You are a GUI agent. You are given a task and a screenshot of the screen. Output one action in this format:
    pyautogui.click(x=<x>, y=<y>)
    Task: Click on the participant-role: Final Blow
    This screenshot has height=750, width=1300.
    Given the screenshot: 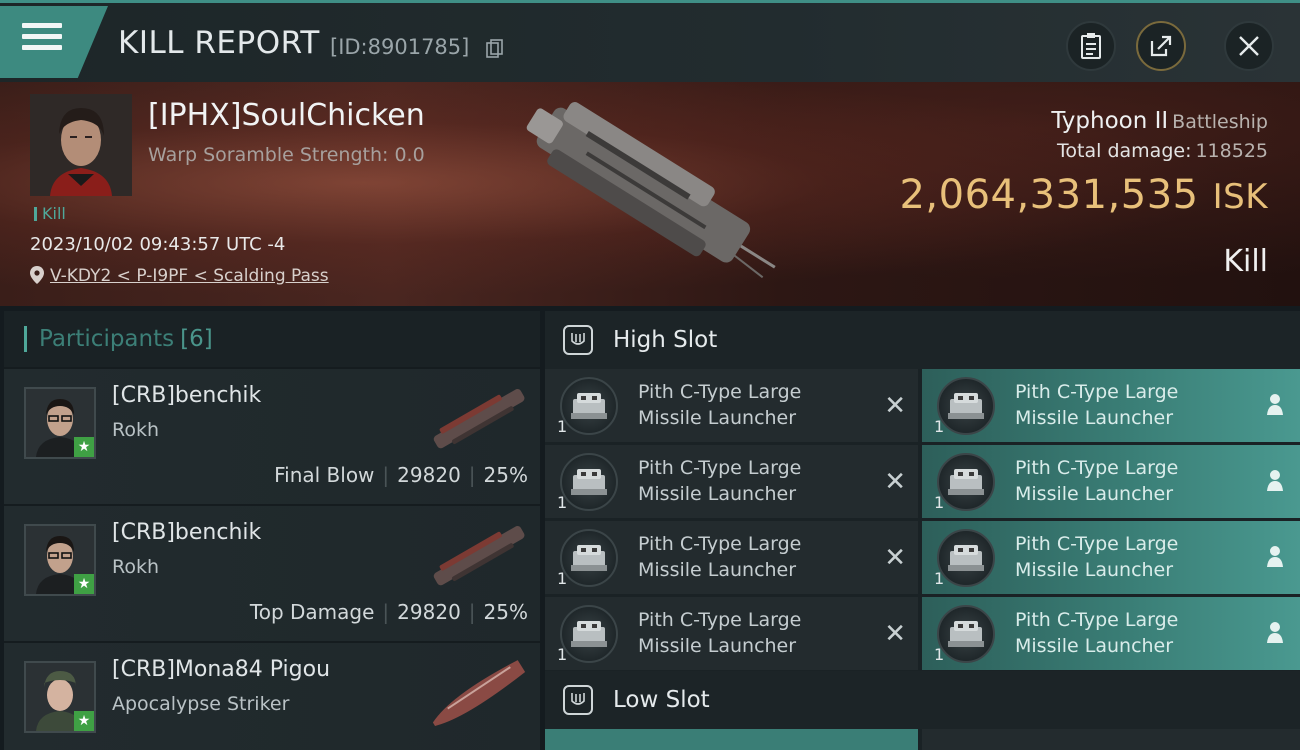 What is the action you would take?
    pyautogui.click(x=324, y=475)
    